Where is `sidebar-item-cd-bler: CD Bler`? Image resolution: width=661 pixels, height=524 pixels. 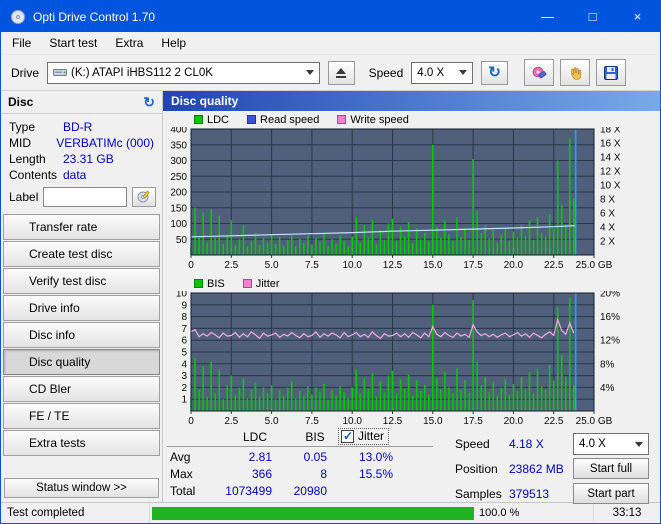
sidebar-item-cd-bler: CD Bler is located at coordinates (81, 389).